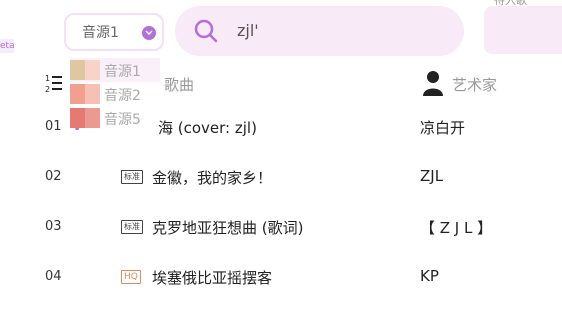 The width and height of the screenshot is (562, 310). I want to click on song-title: 埃塞俄比亚摇摆客, so click(212, 277).